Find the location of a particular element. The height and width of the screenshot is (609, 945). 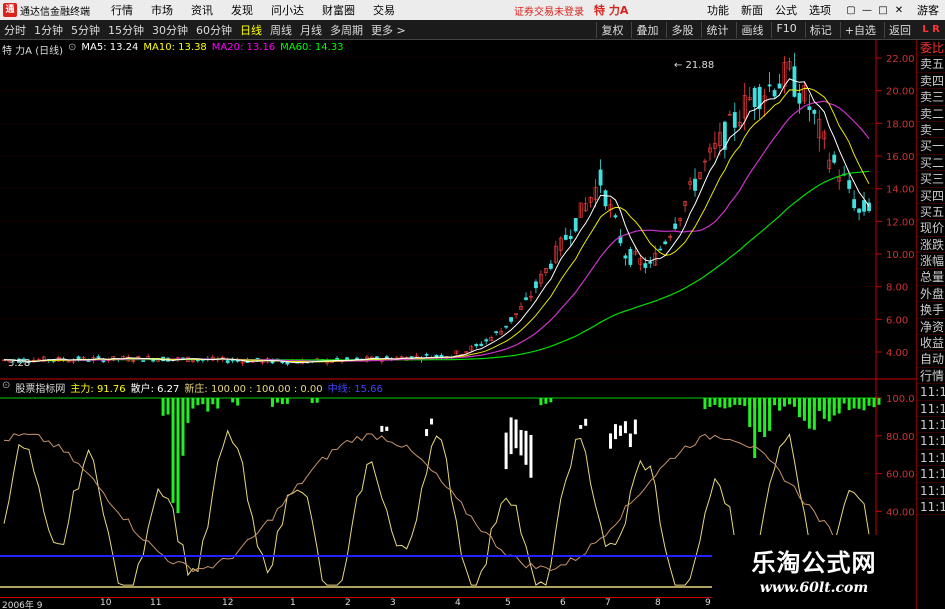

side-panel-item: 涨跌 is located at coordinates (931, 245).